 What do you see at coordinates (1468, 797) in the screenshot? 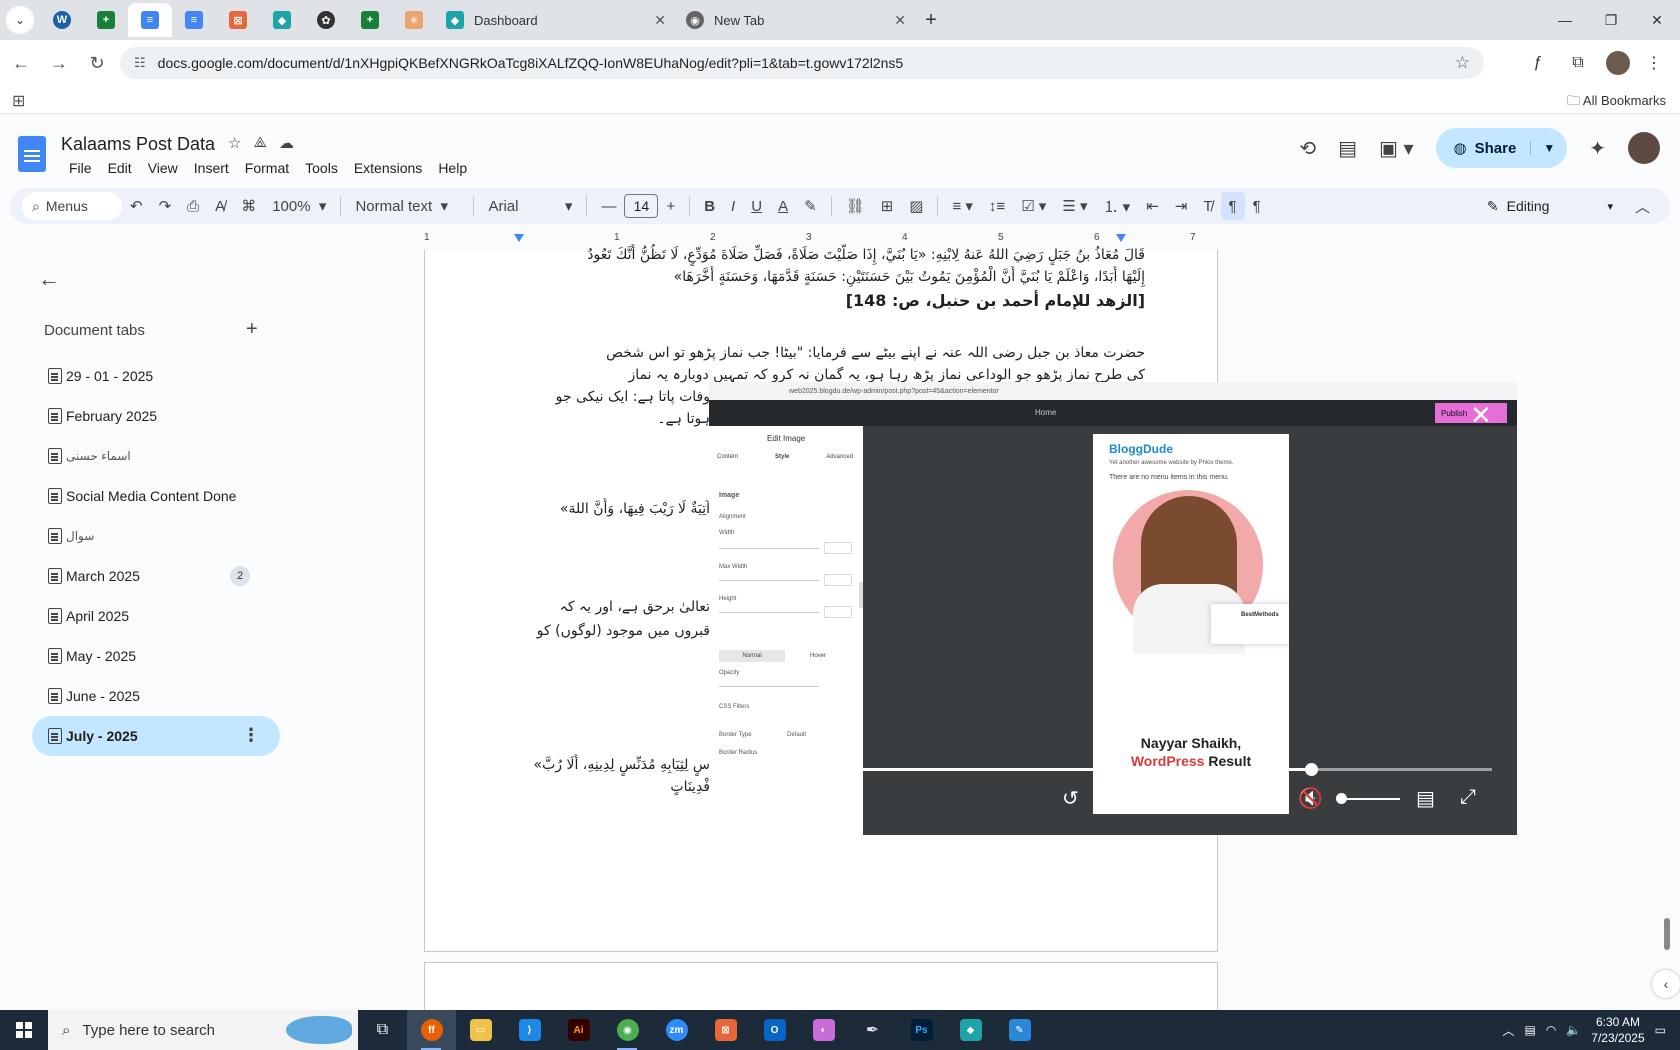
I see `fullscreen-icon: ⤢` at bounding box center [1468, 797].